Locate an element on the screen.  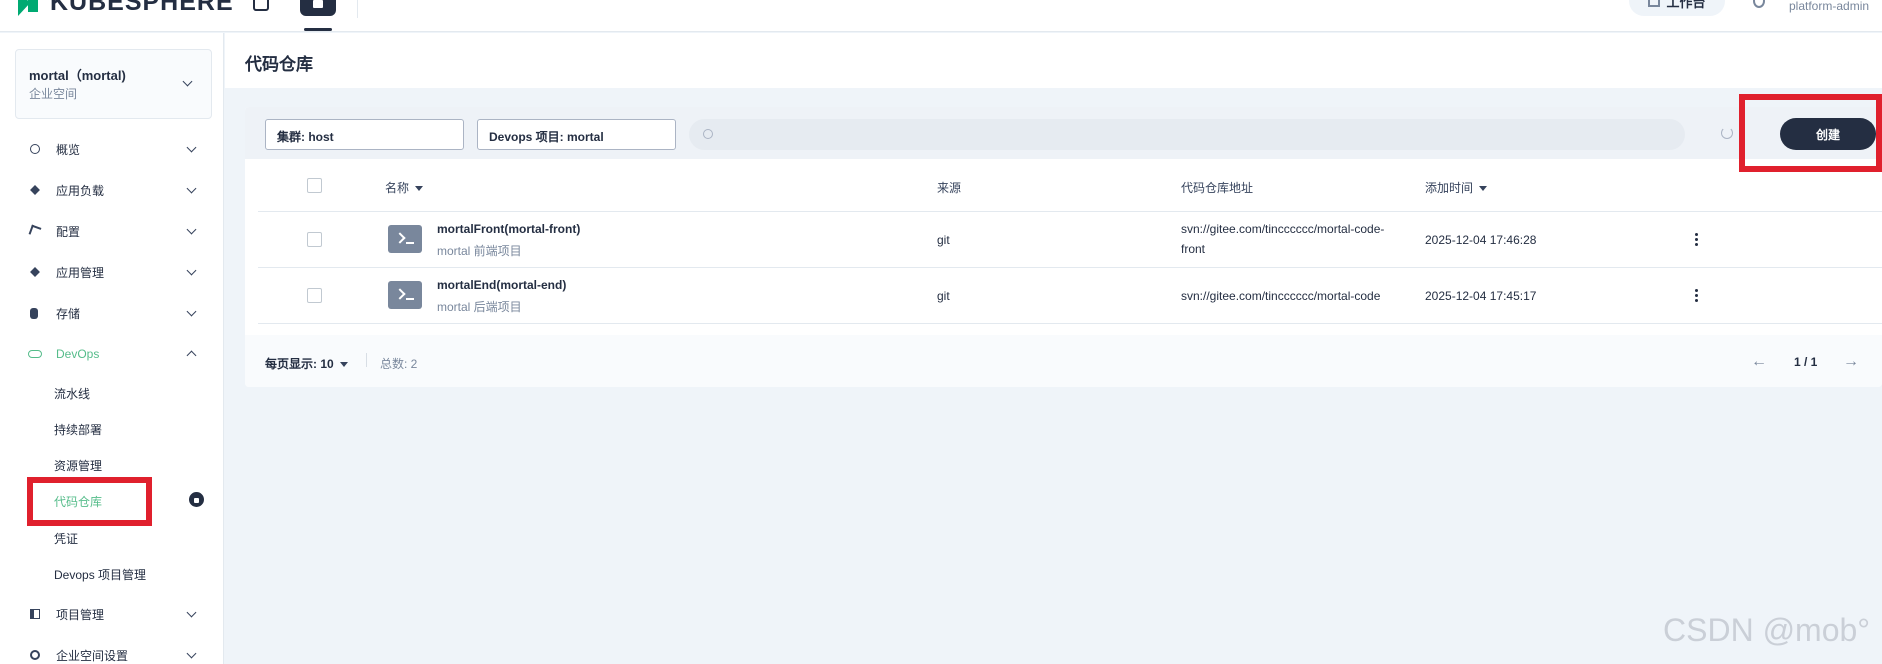
workspace-icon is located at coordinates (318, 8).